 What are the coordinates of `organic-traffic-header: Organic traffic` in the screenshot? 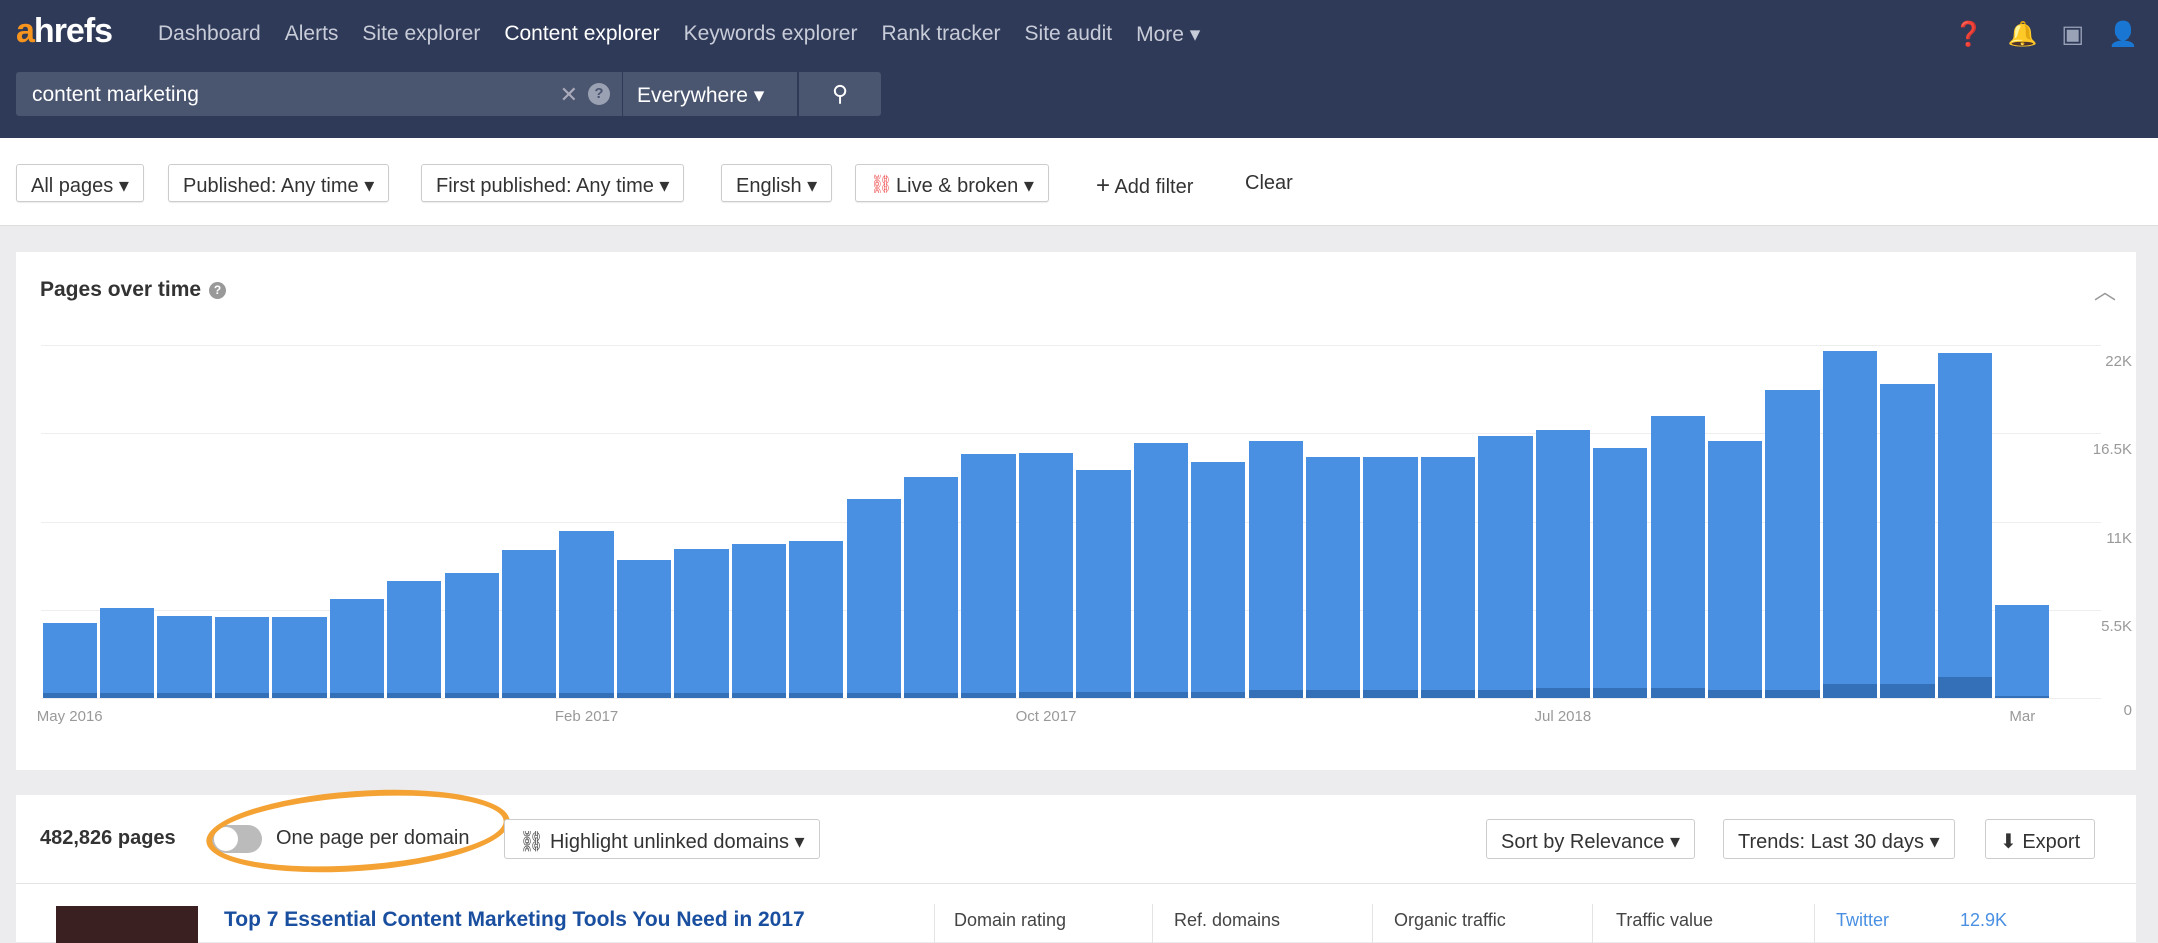 It's located at (1450, 920).